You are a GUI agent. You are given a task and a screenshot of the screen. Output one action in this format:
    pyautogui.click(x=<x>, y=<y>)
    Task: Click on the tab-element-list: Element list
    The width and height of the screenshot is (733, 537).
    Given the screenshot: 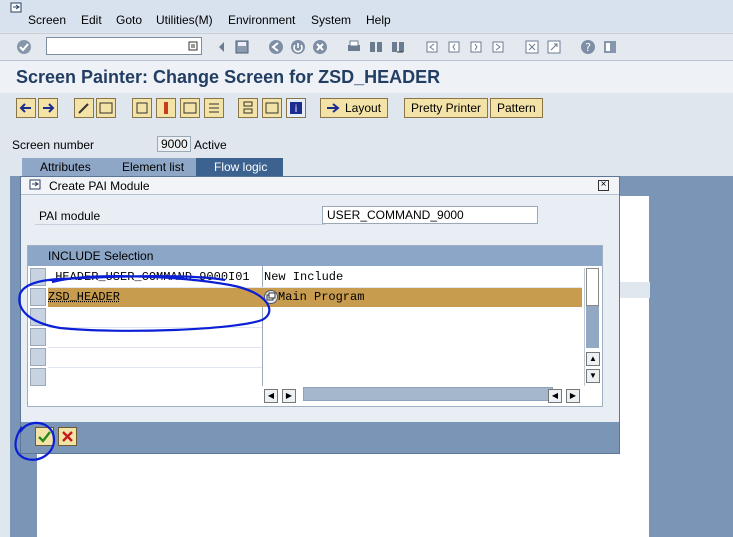 What is the action you would take?
    pyautogui.click(x=152, y=167)
    